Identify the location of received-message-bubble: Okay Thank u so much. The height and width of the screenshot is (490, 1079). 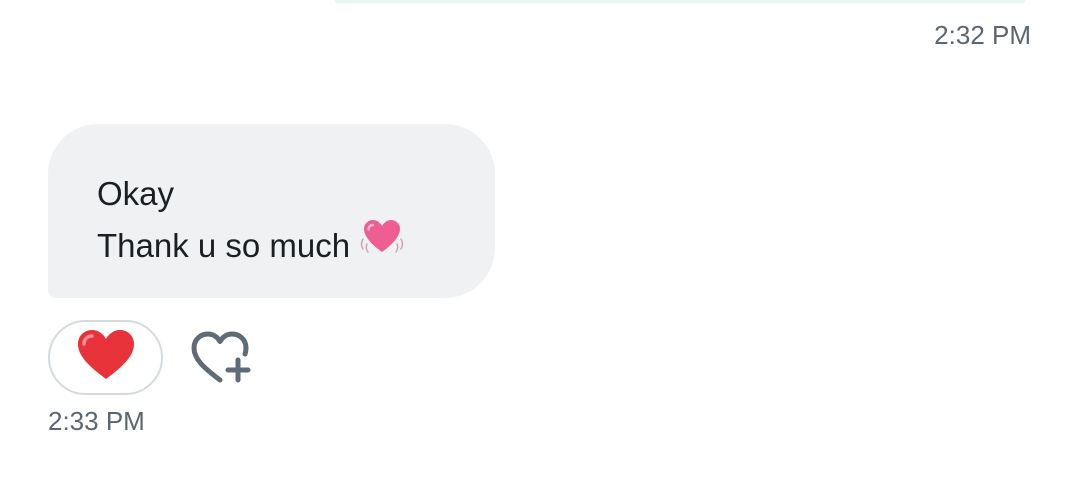
(271, 211).